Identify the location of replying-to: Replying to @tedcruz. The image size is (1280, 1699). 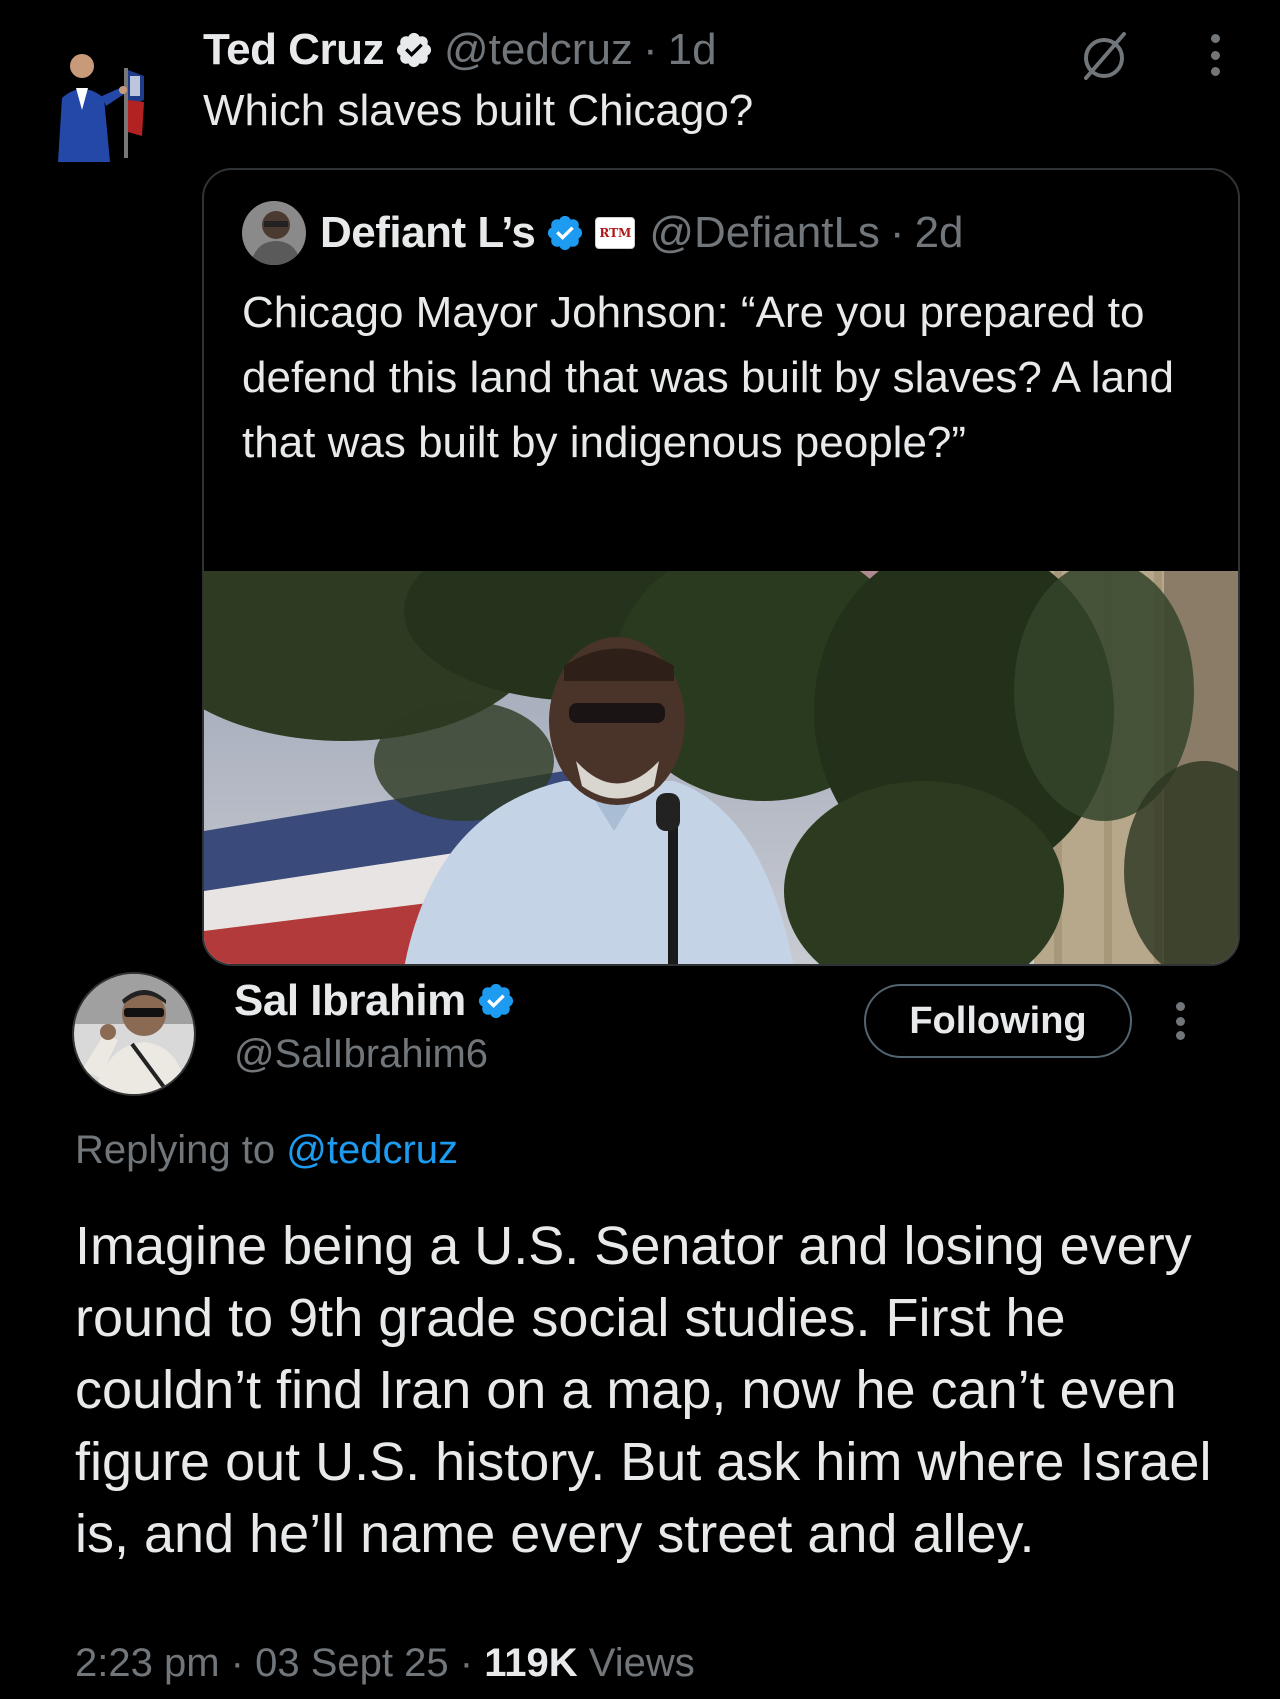
(266, 1150).